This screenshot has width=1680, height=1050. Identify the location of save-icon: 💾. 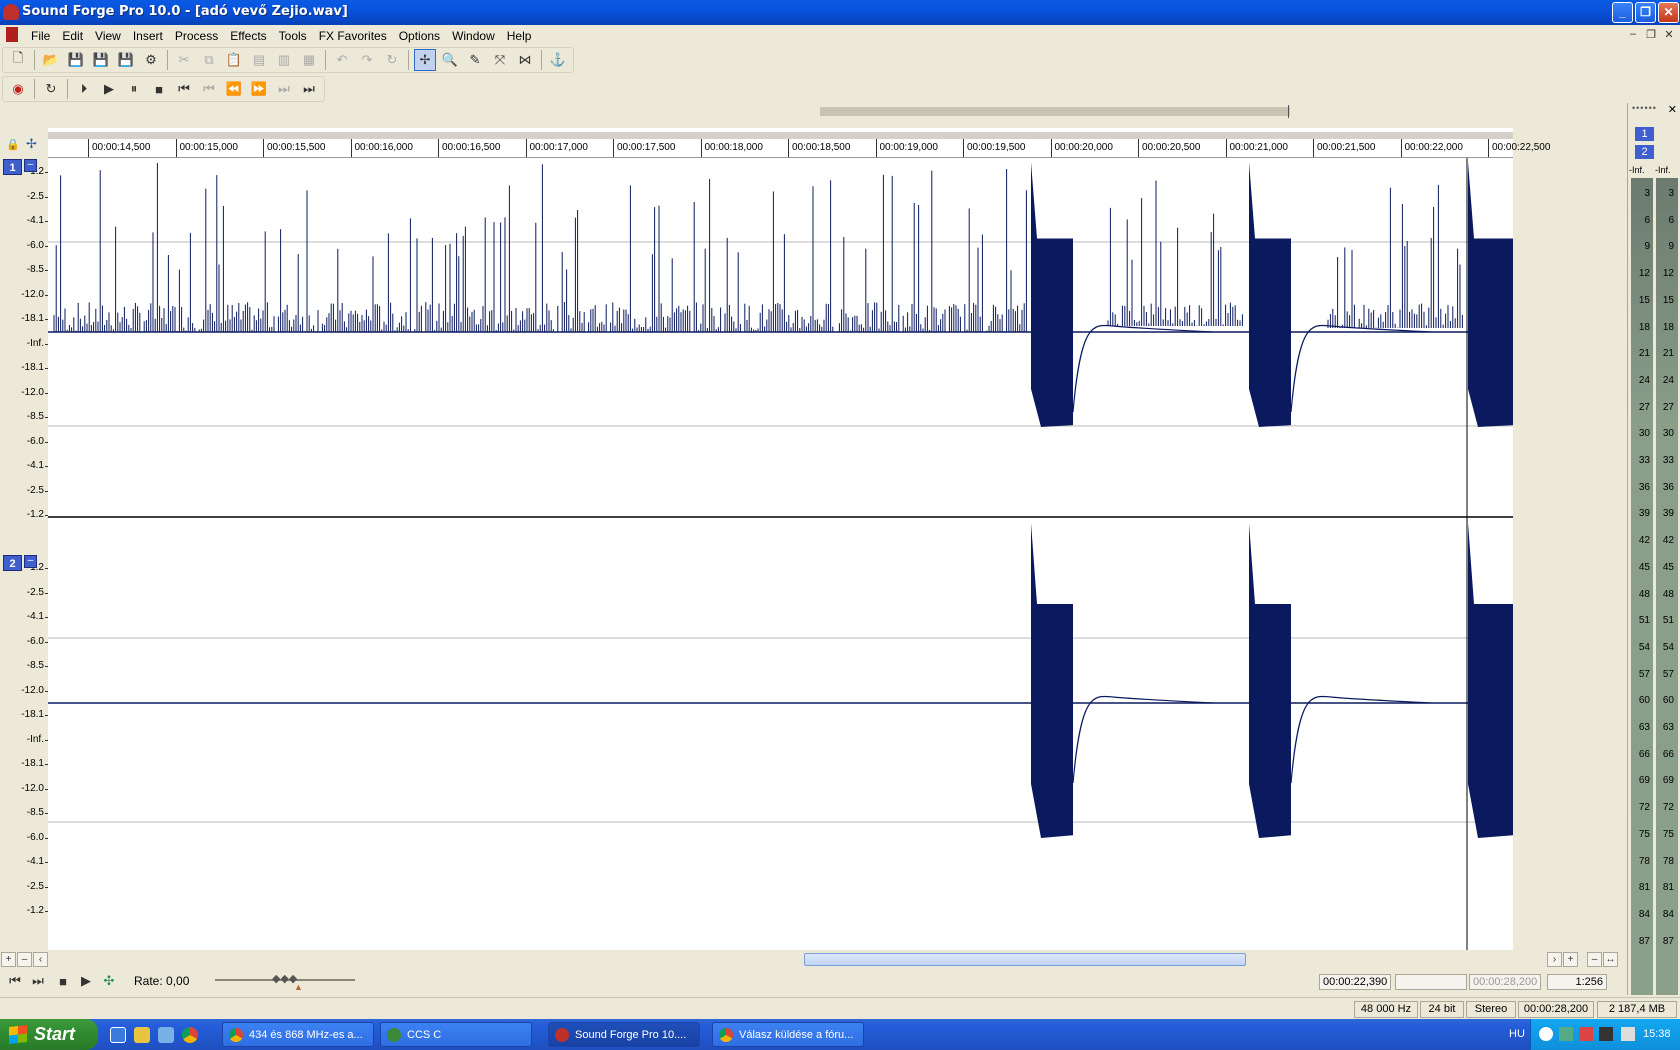
(76, 60).